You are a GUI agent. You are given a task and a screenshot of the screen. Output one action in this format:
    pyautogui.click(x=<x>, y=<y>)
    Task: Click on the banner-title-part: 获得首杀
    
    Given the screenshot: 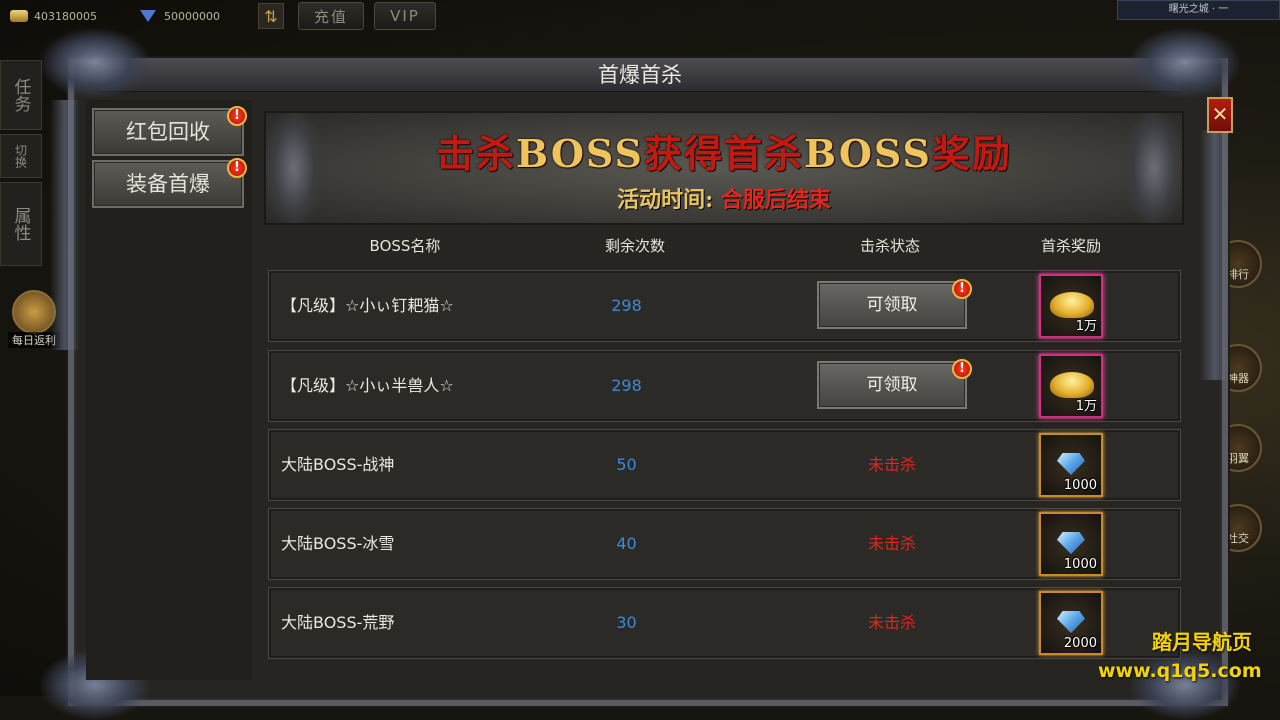 What is the action you would take?
    pyautogui.click(x=723, y=153)
    